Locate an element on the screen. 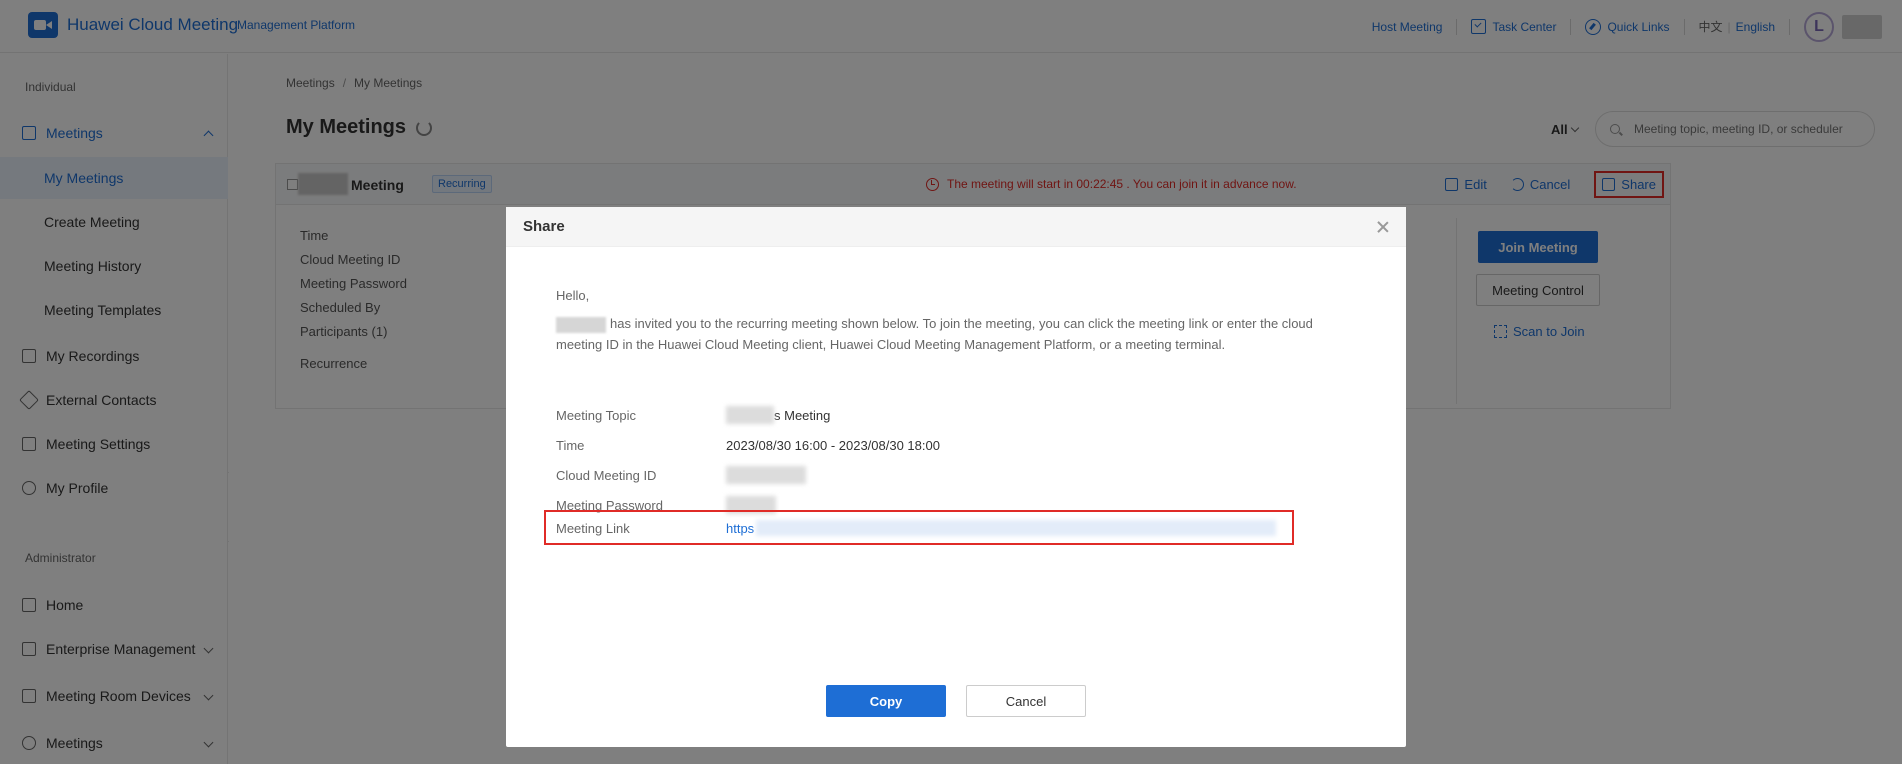 This screenshot has width=1902, height=764. meeting-link: https is located at coordinates (1001, 528).